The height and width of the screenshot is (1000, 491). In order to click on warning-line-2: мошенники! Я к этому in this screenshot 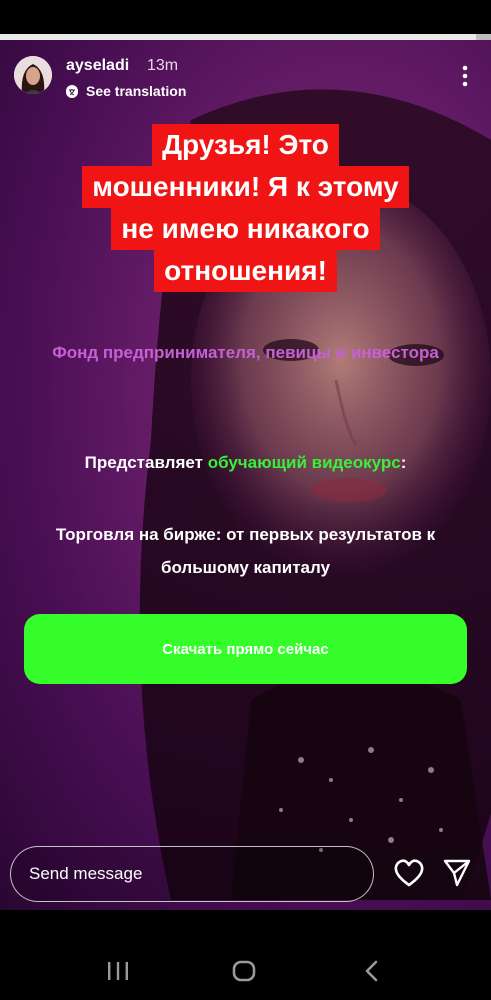, I will do `click(245, 187)`.